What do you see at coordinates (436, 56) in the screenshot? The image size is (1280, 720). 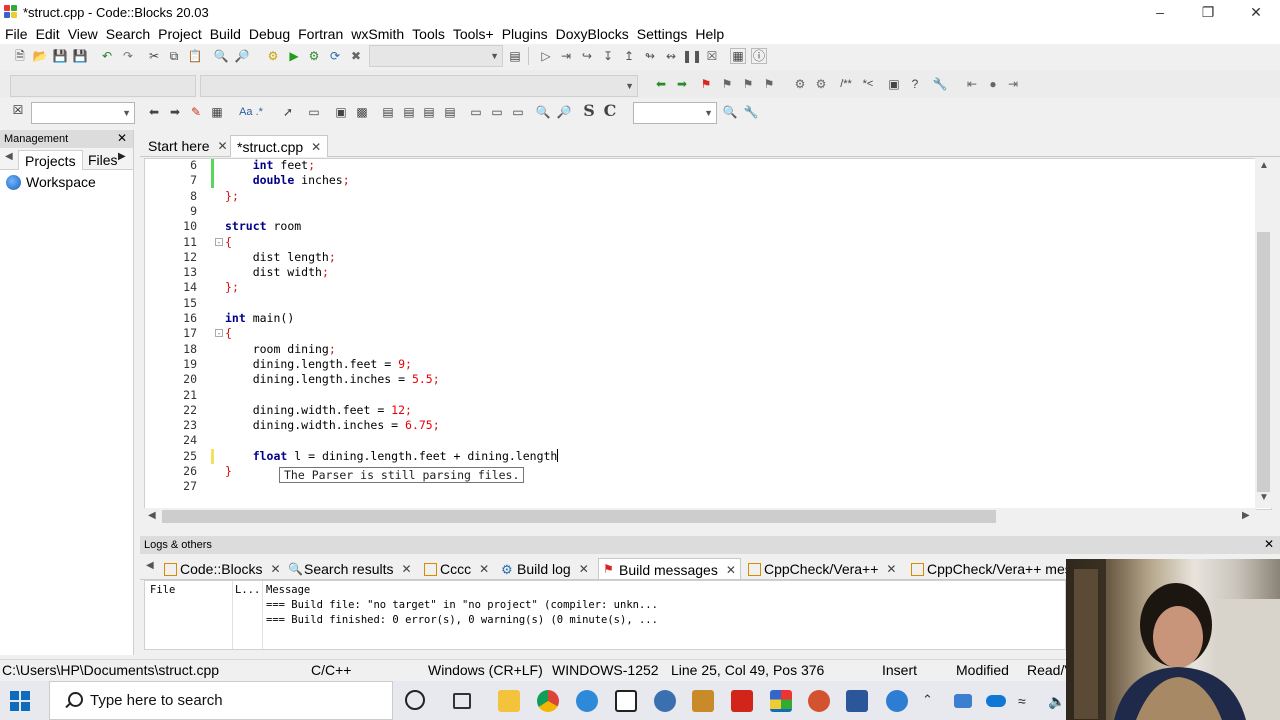 I see `build-target-select: ▼` at bounding box center [436, 56].